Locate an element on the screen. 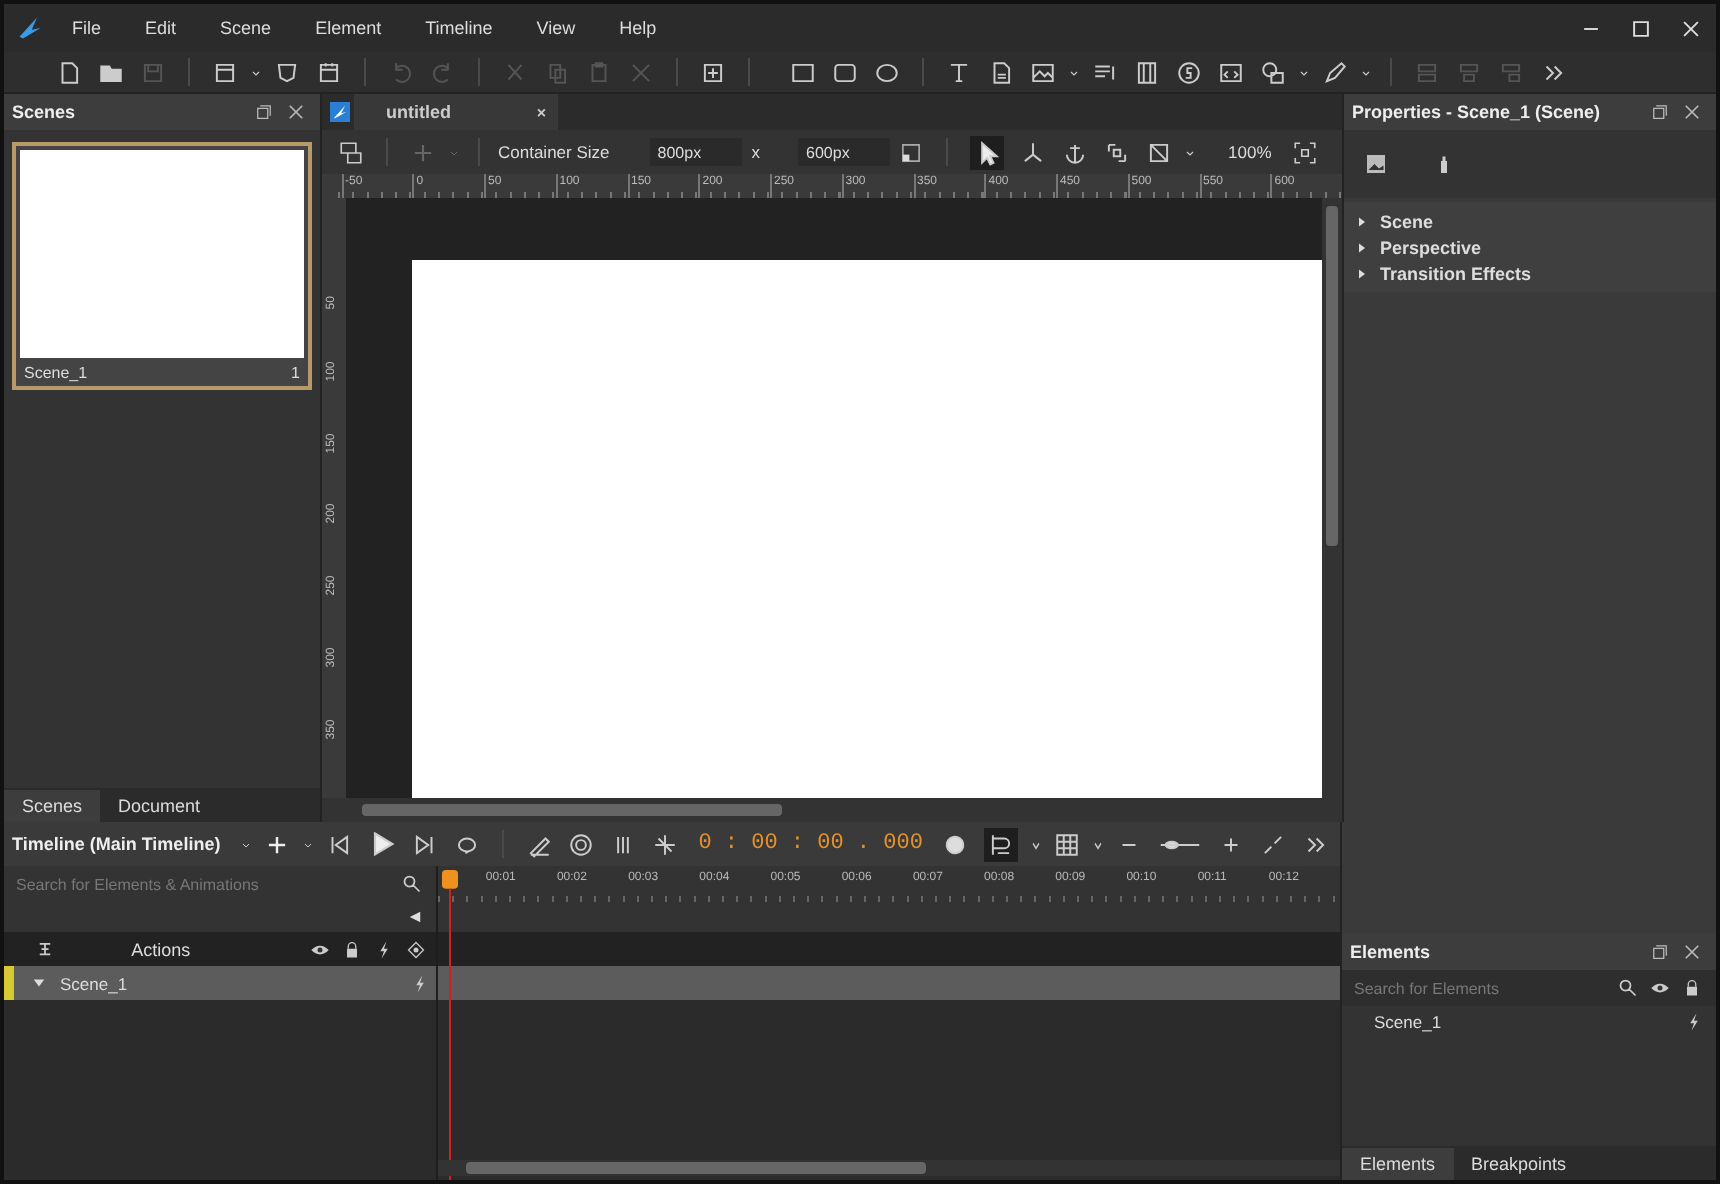  collapse-icon is located at coordinates (414, 917).